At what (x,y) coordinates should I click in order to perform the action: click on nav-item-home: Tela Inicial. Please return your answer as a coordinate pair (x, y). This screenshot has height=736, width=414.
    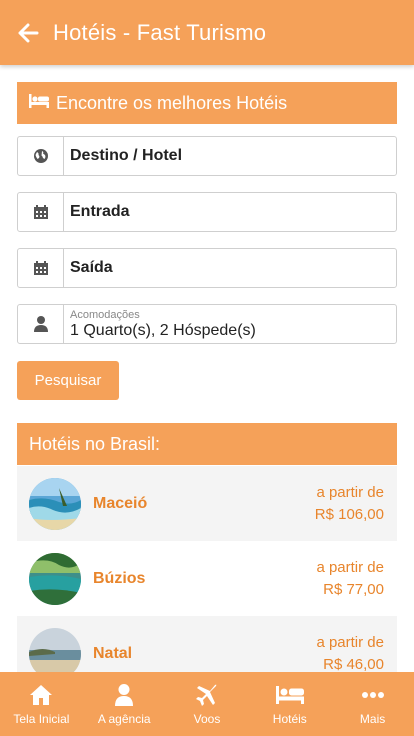
    Looking at the image, I should click on (41, 704).